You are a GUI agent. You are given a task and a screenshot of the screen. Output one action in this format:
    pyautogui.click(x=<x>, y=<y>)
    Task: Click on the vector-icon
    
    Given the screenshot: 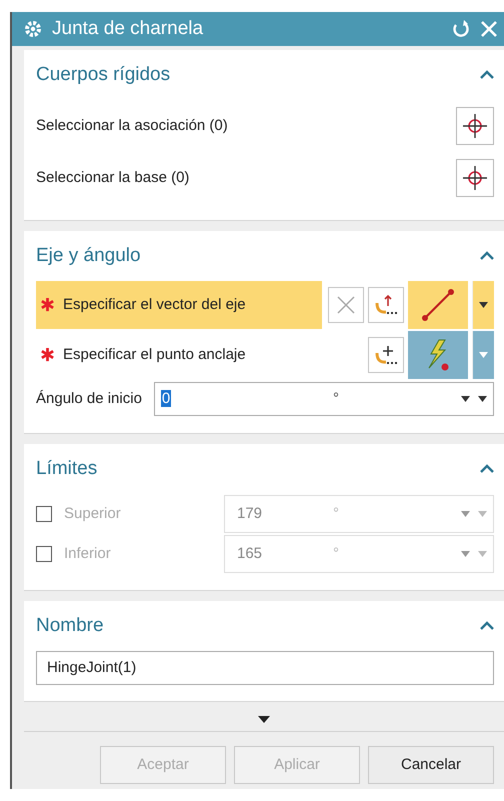 What is the action you would take?
    pyautogui.click(x=438, y=304)
    